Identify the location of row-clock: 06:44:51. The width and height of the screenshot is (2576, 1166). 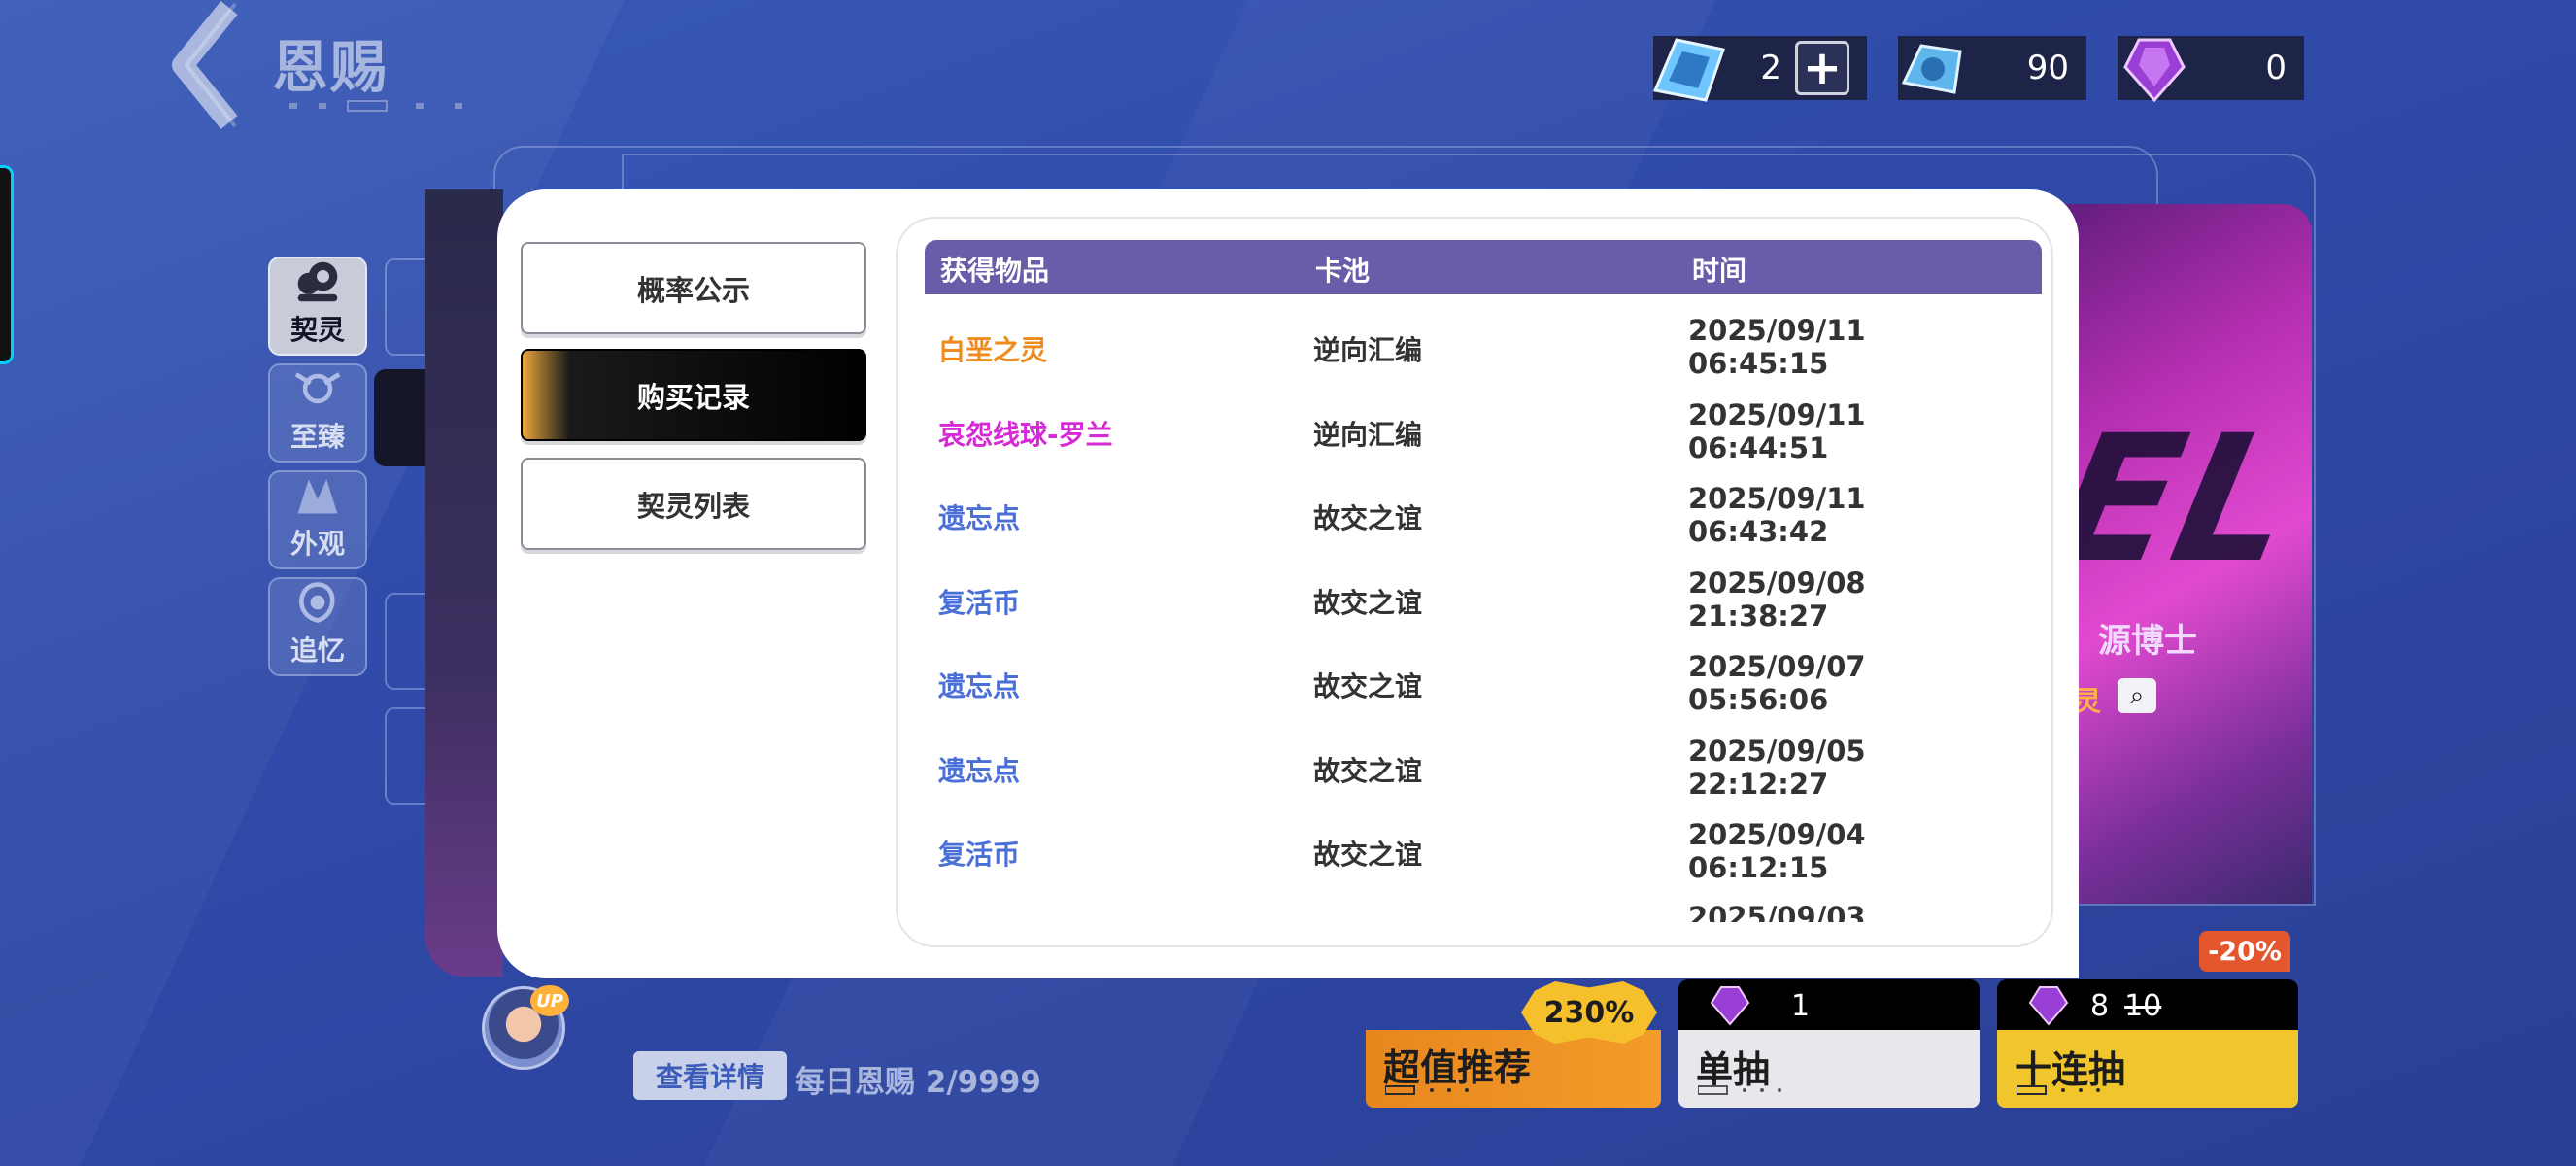
(1758, 447).